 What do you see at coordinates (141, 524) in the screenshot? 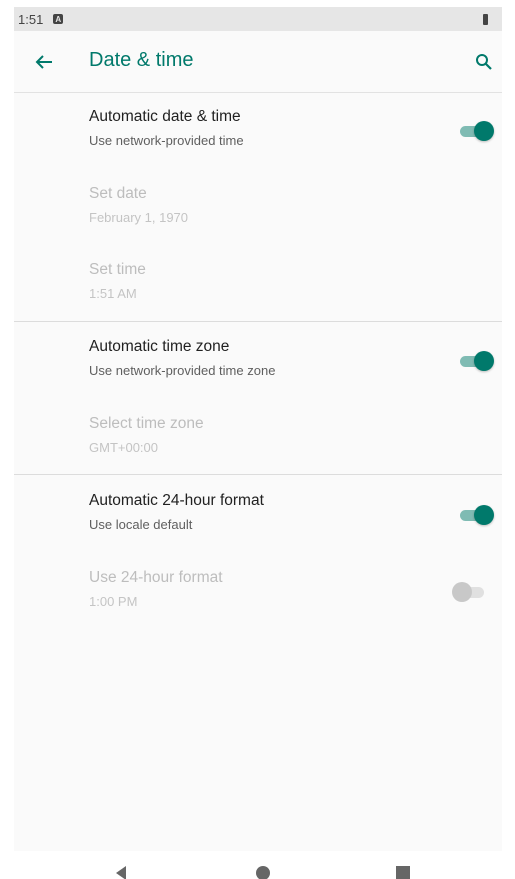
I see `pref-summary: Use locale default` at bounding box center [141, 524].